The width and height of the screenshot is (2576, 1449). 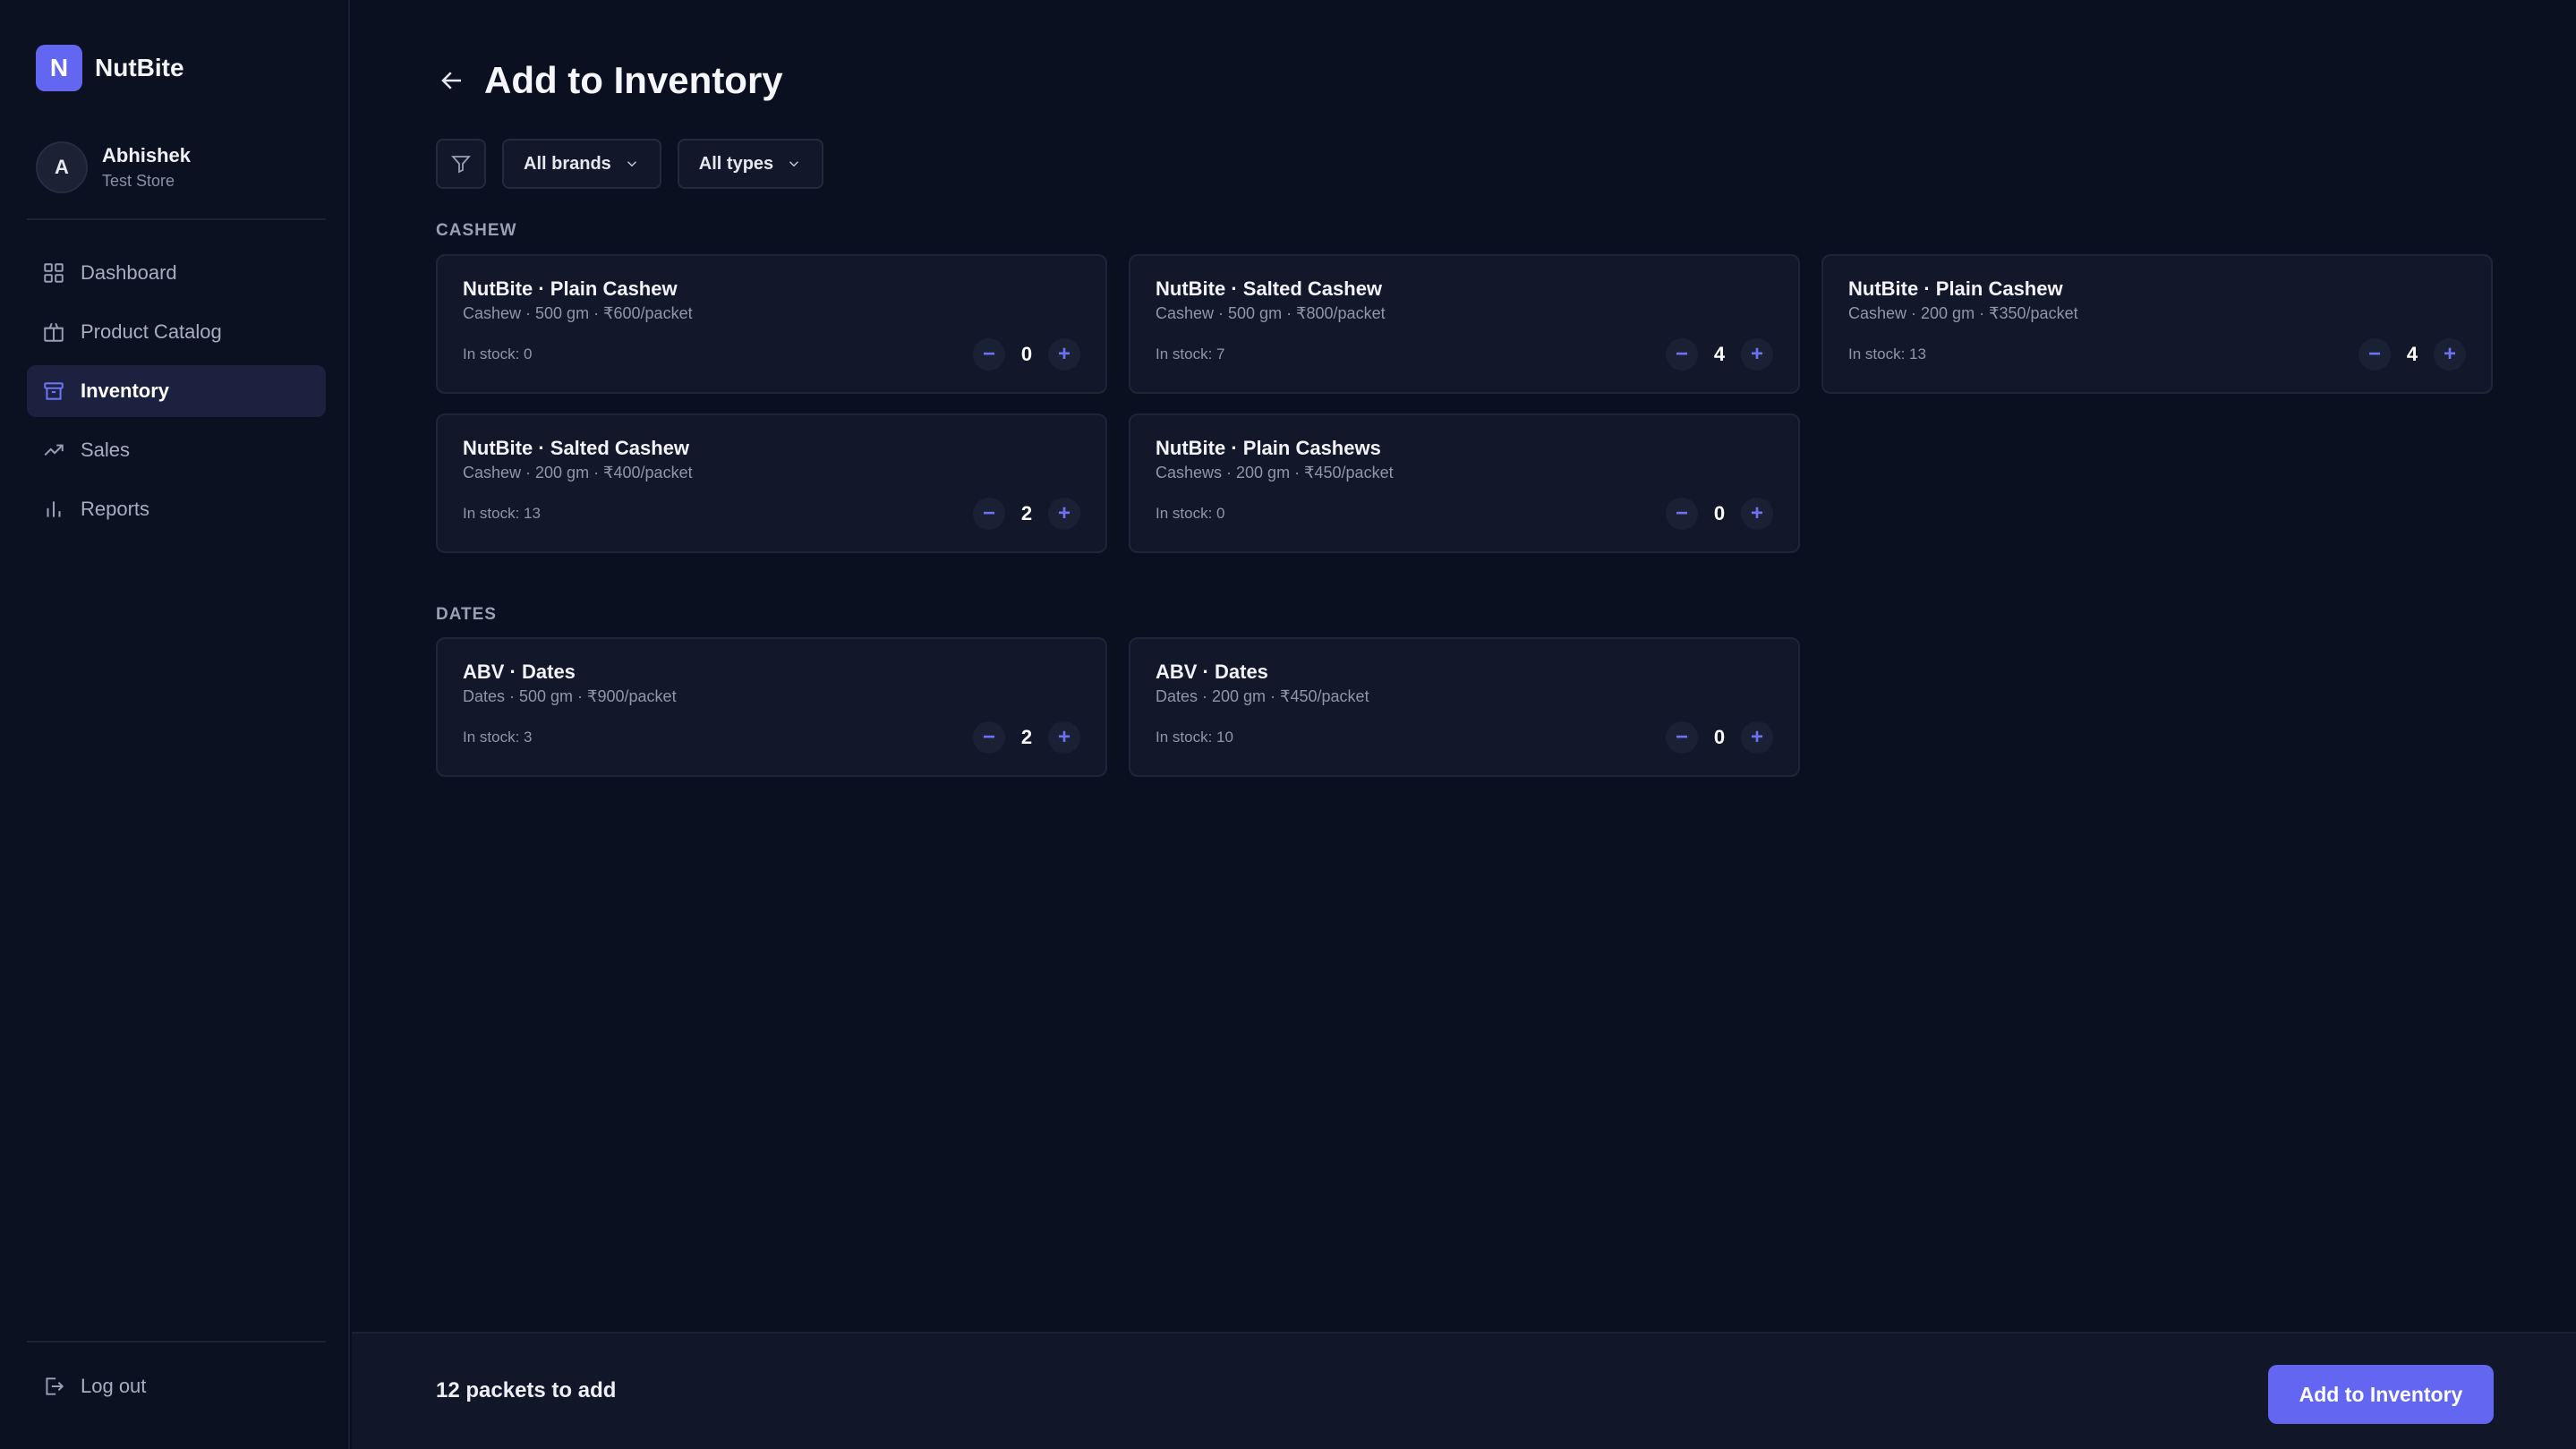 I want to click on stock-count: In stock: 7, so click(x=1190, y=353).